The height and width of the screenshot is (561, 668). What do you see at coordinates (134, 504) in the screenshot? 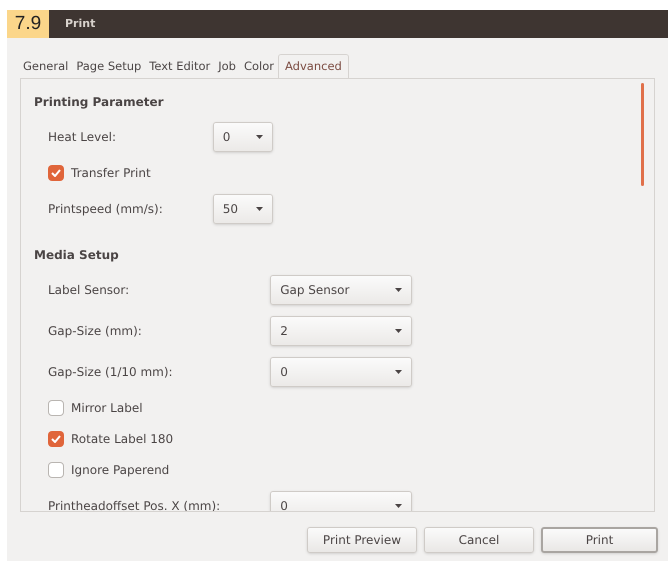
I see `field-label: Printheadoffset Pos. X (mm):` at bounding box center [134, 504].